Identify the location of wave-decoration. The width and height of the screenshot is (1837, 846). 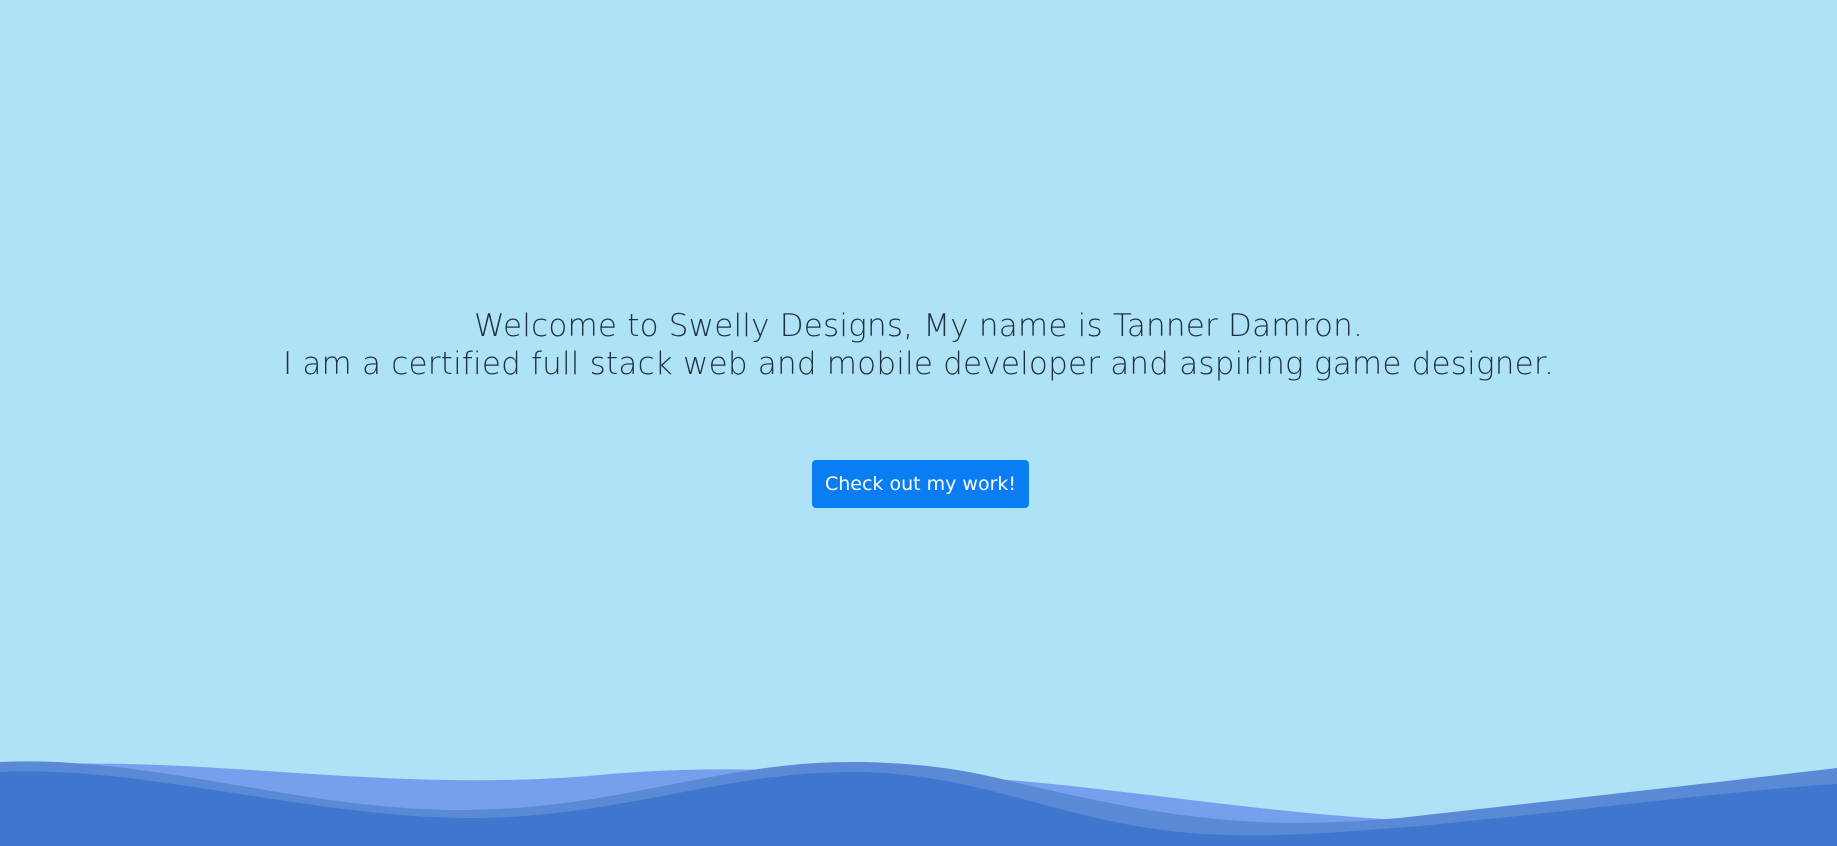
(918, 803).